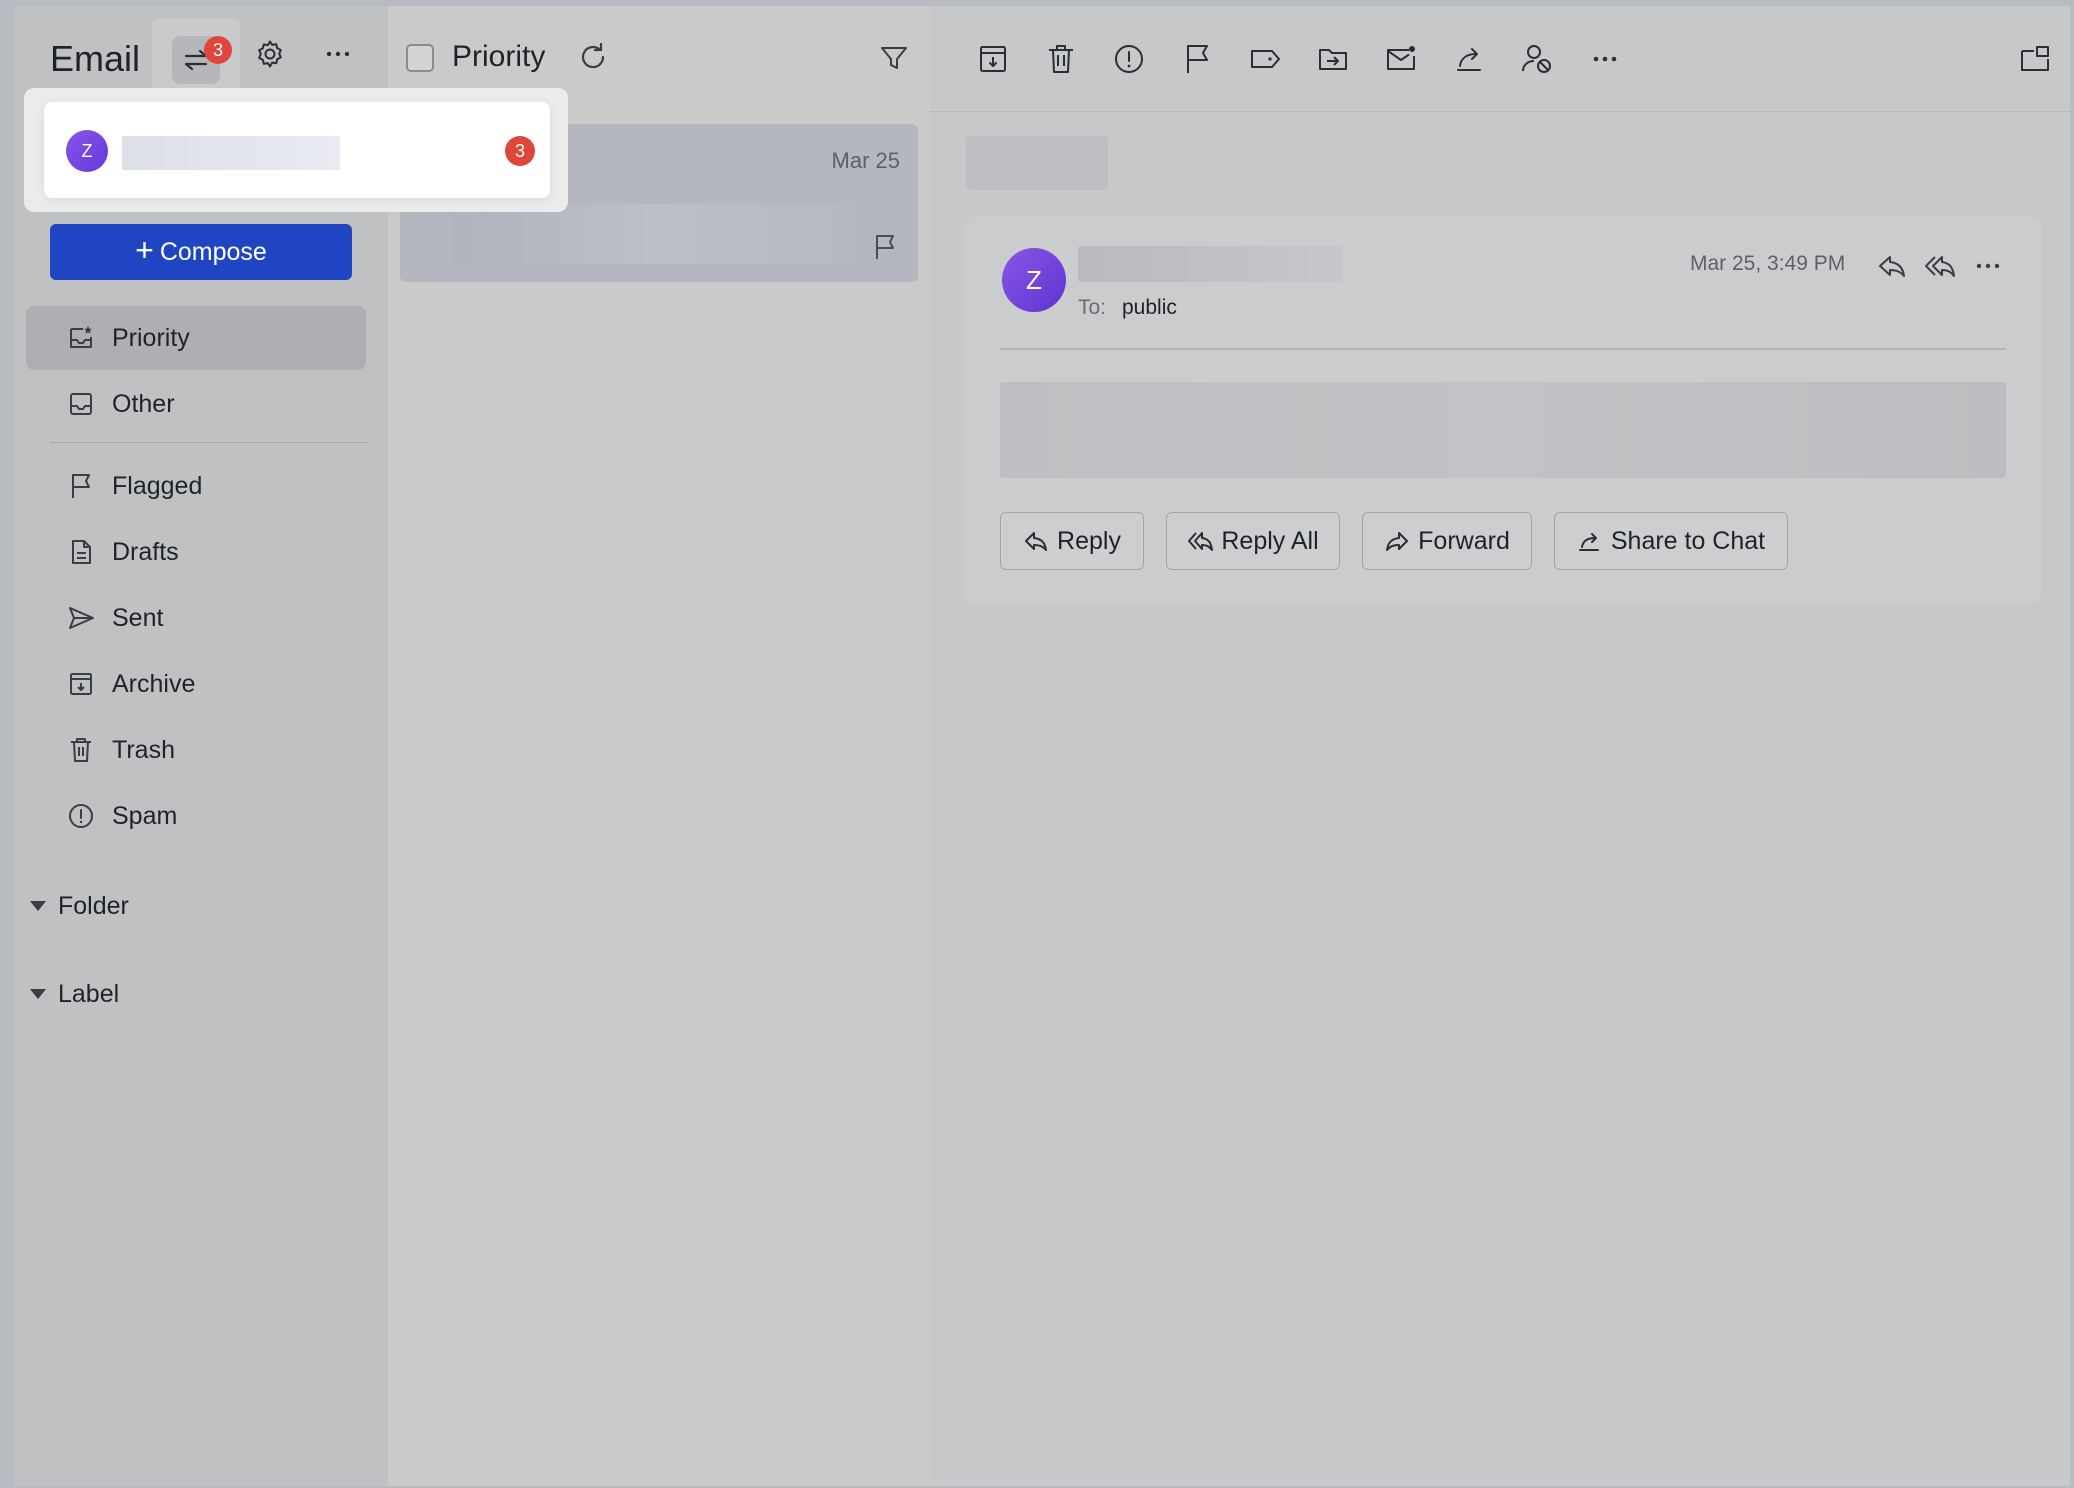 The height and width of the screenshot is (1488, 2074). Describe the element at coordinates (1503, 349) in the screenshot. I see `header-divider` at that location.